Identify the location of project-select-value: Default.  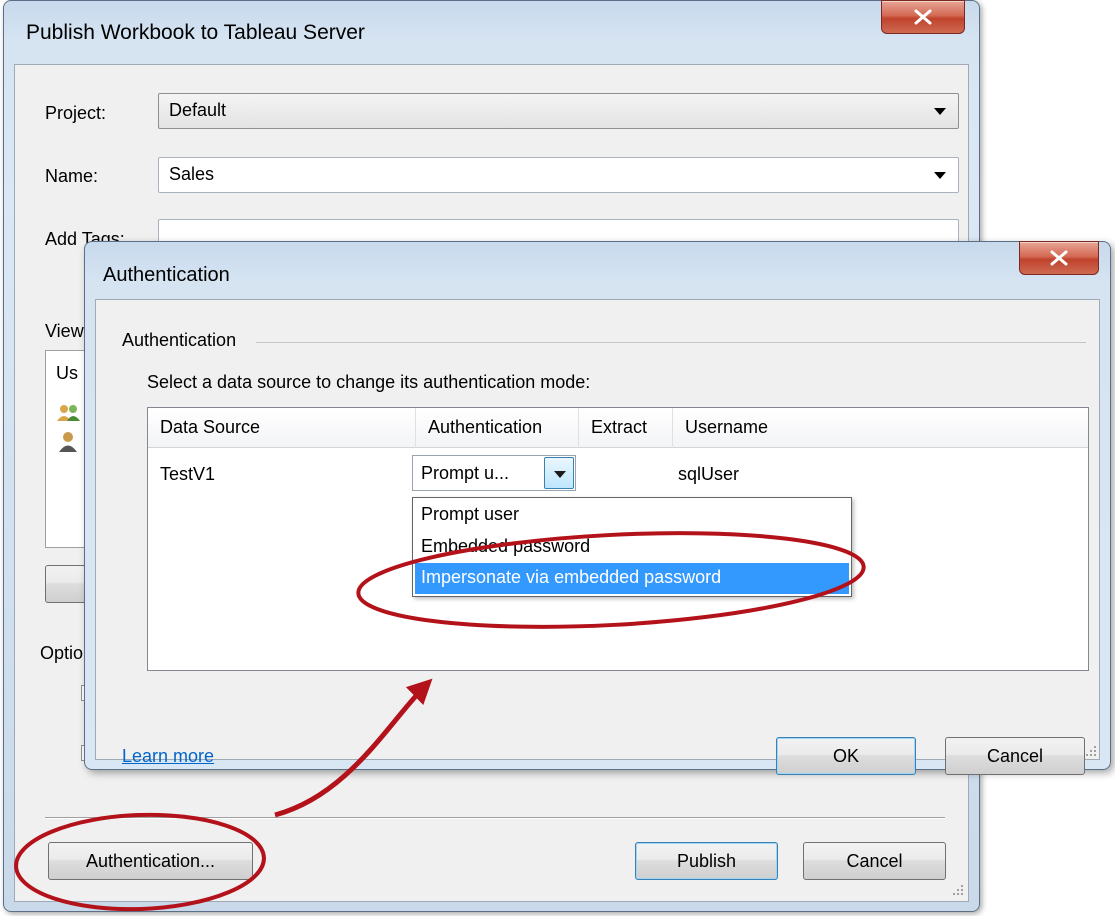
(198, 110).